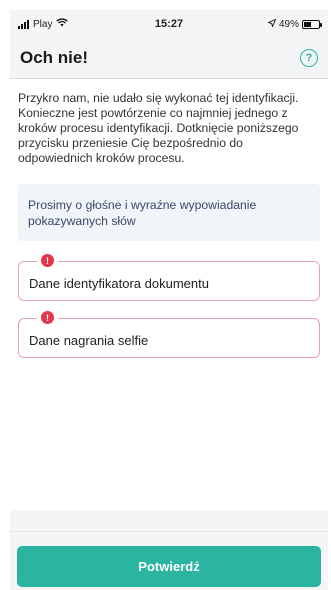 The width and height of the screenshot is (331, 590). Describe the element at coordinates (288, 24) in the screenshot. I see `battery-percent: 49%` at that location.